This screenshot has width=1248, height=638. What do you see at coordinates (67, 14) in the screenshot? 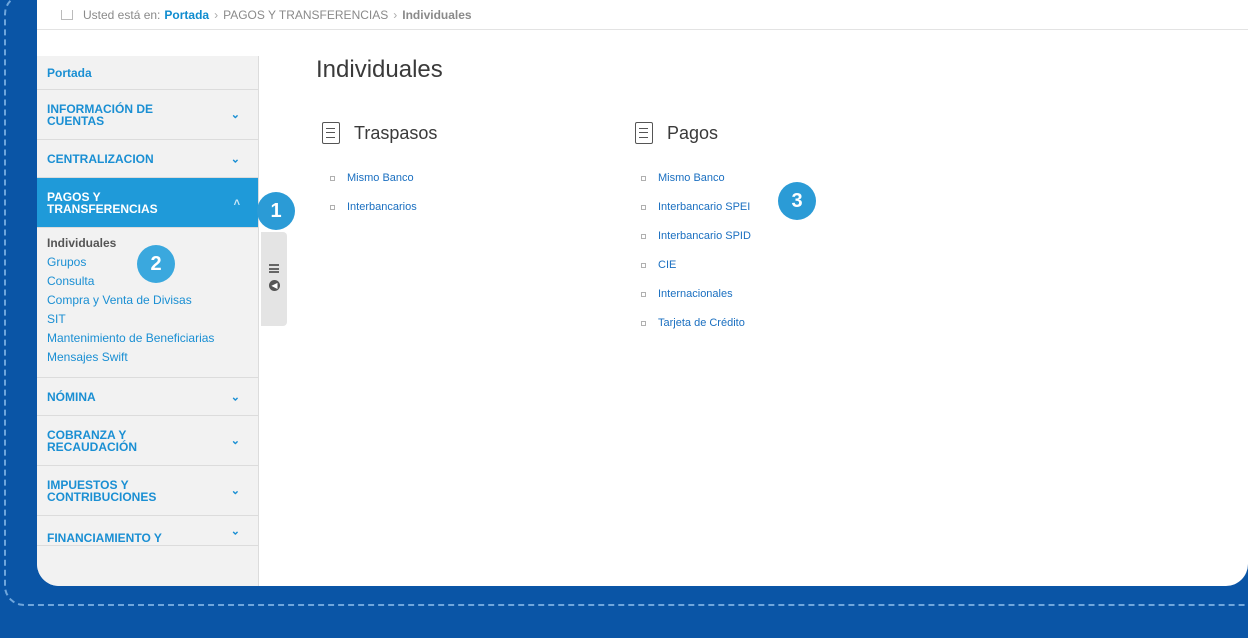
I see `home-icon` at bounding box center [67, 14].